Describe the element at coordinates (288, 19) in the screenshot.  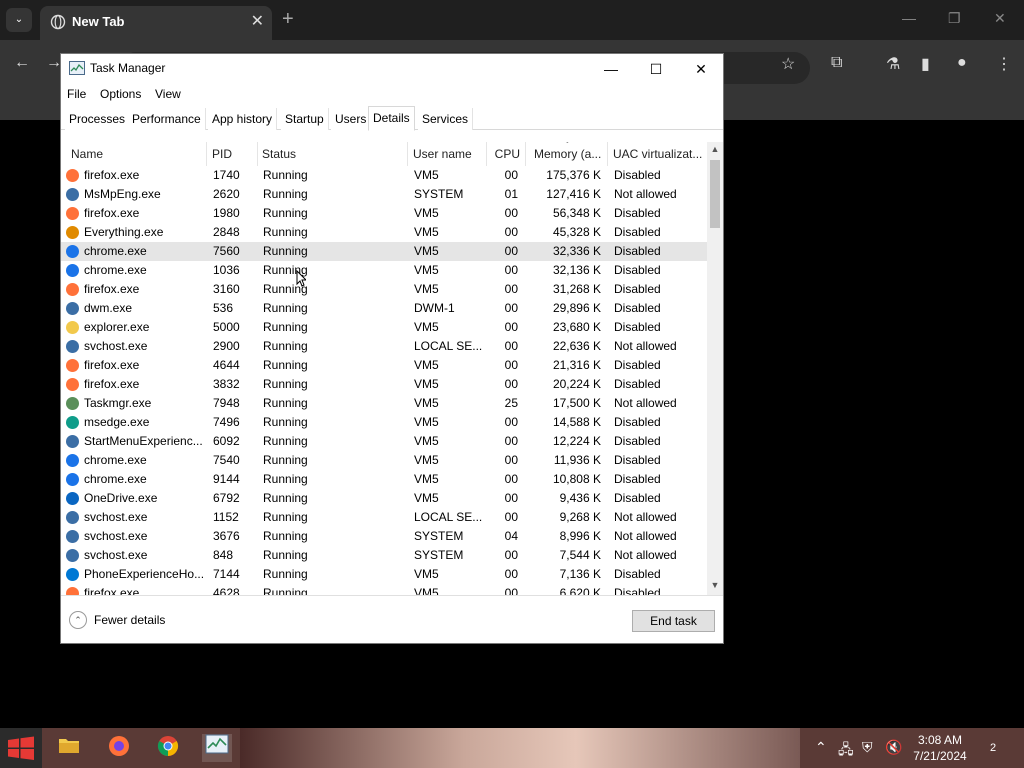
I see `new-tab-button: +` at that location.